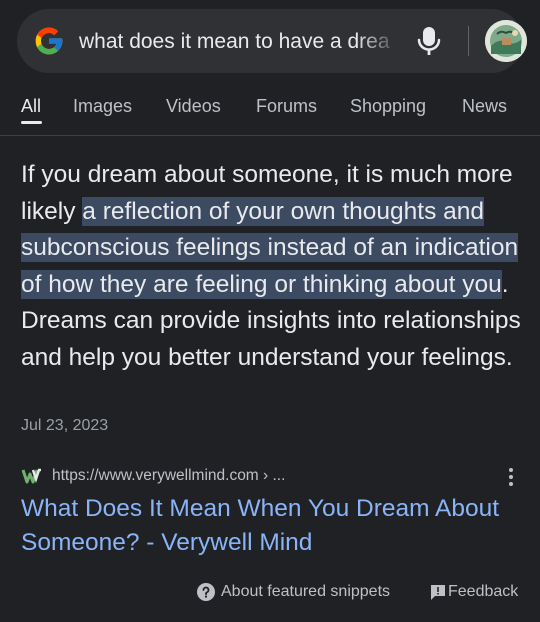 Image resolution: width=540 pixels, height=622 pixels. Describe the element at coordinates (31, 122) in the screenshot. I see `active-tab-indicator` at that location.